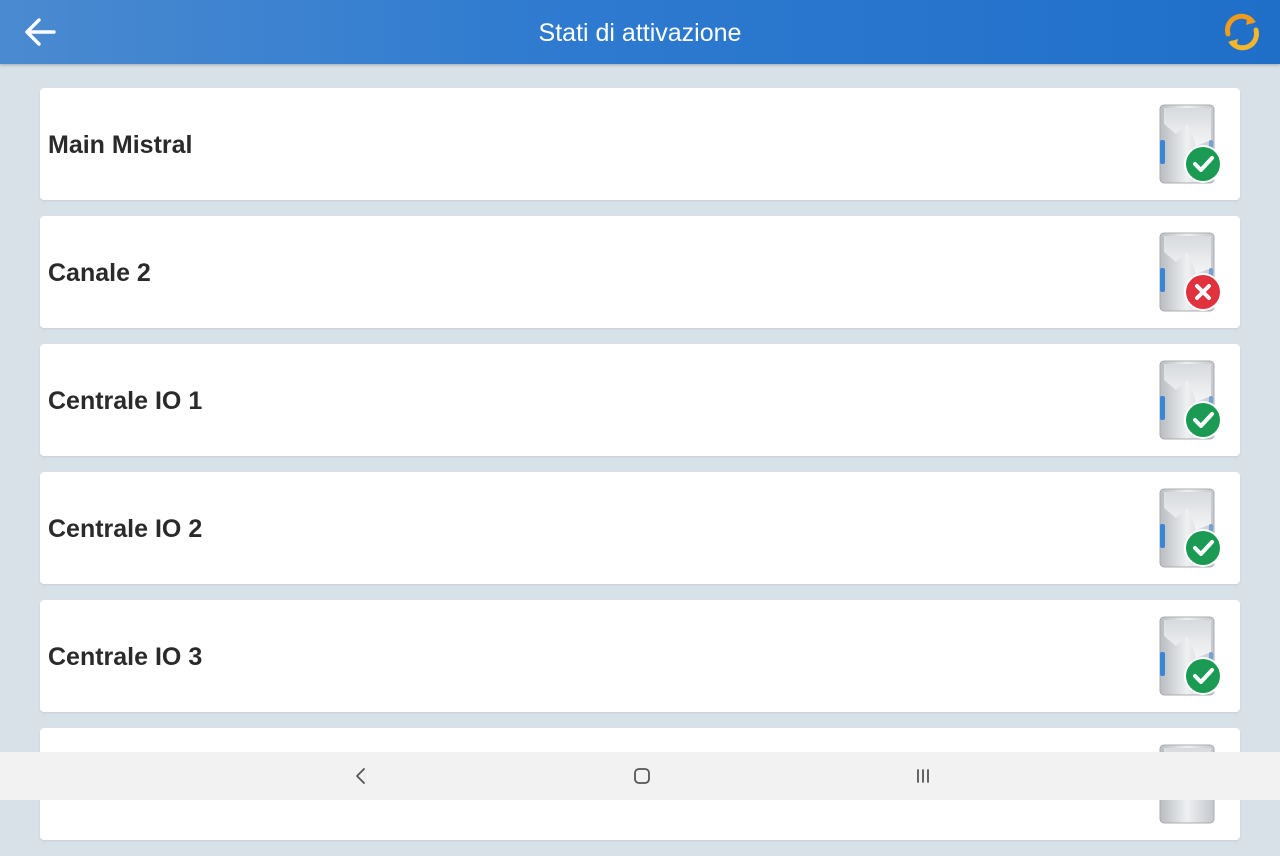  I want to click on device-name: Centrale IO 2, so click(125, 529).